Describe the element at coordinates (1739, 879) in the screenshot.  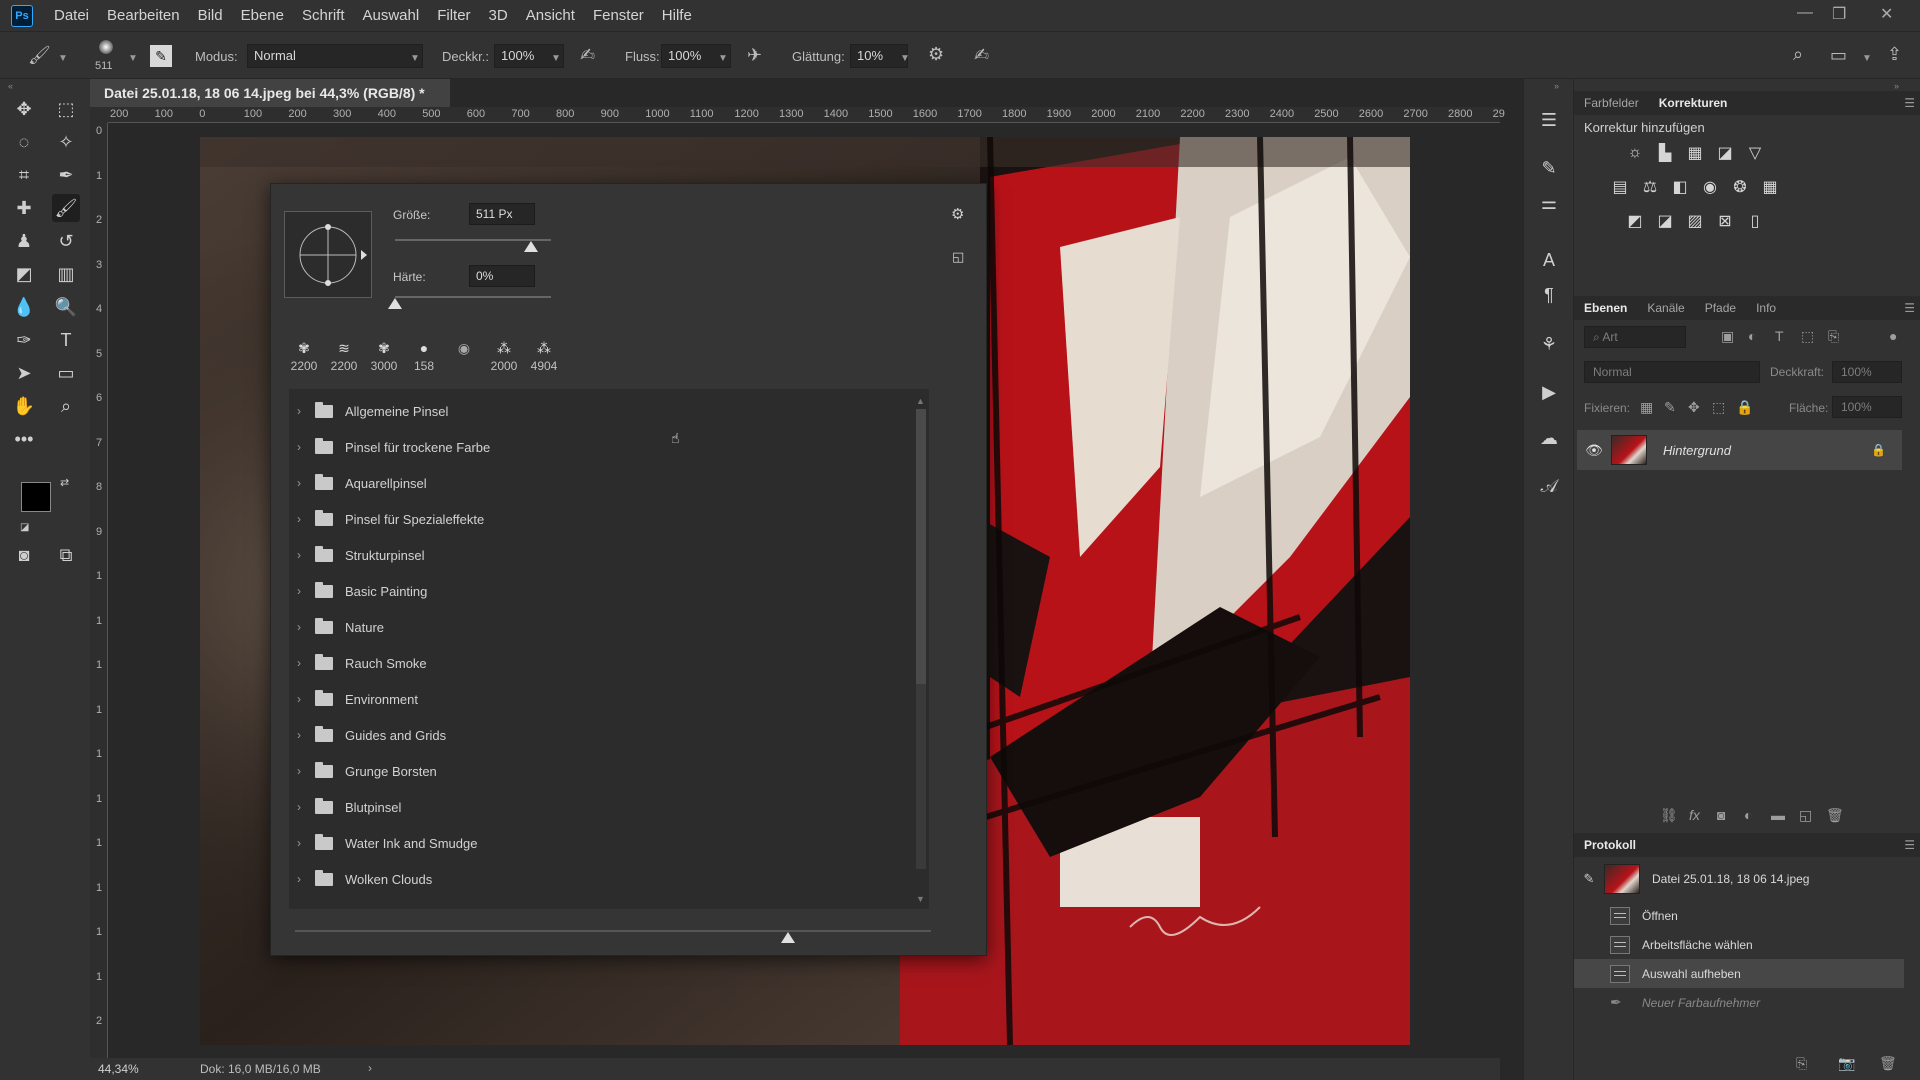
I see `history-snapshot: ✎ Datei 25.01.18, 18 06 14.jpeg` at that location.